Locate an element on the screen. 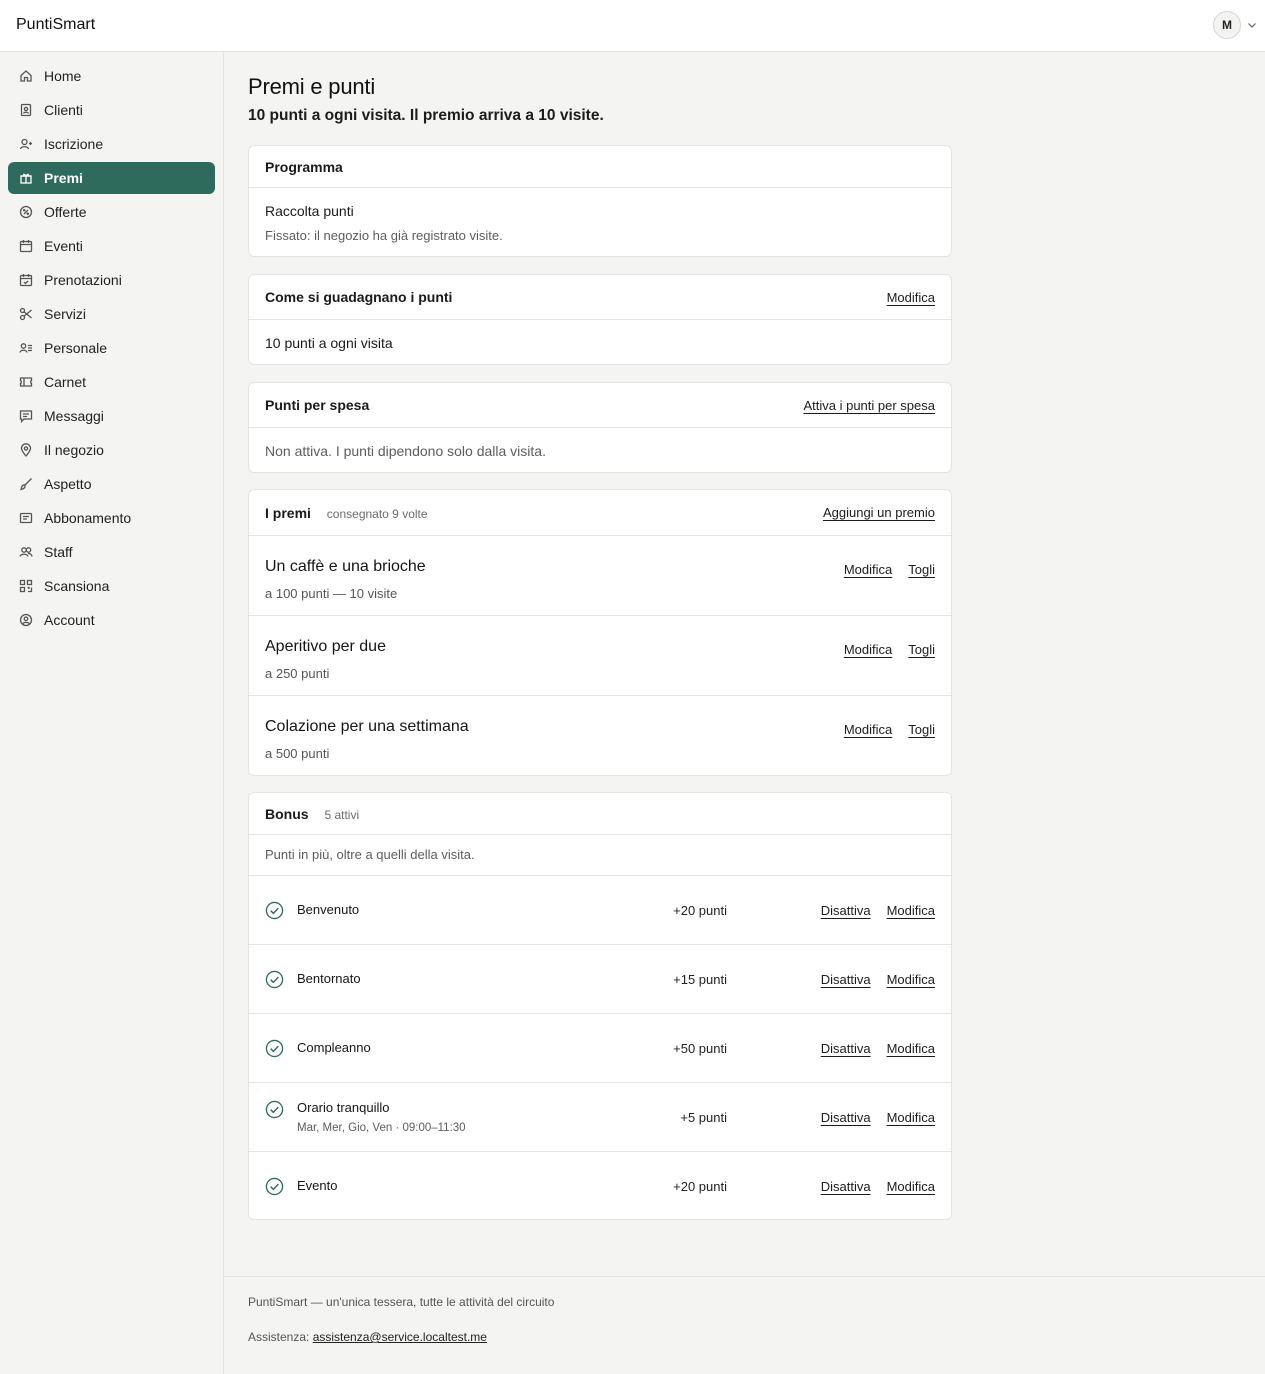 The width and height of the screenshot is (1265, 1374). support-label: Assistenza: is located at coordinates (279, 1337).